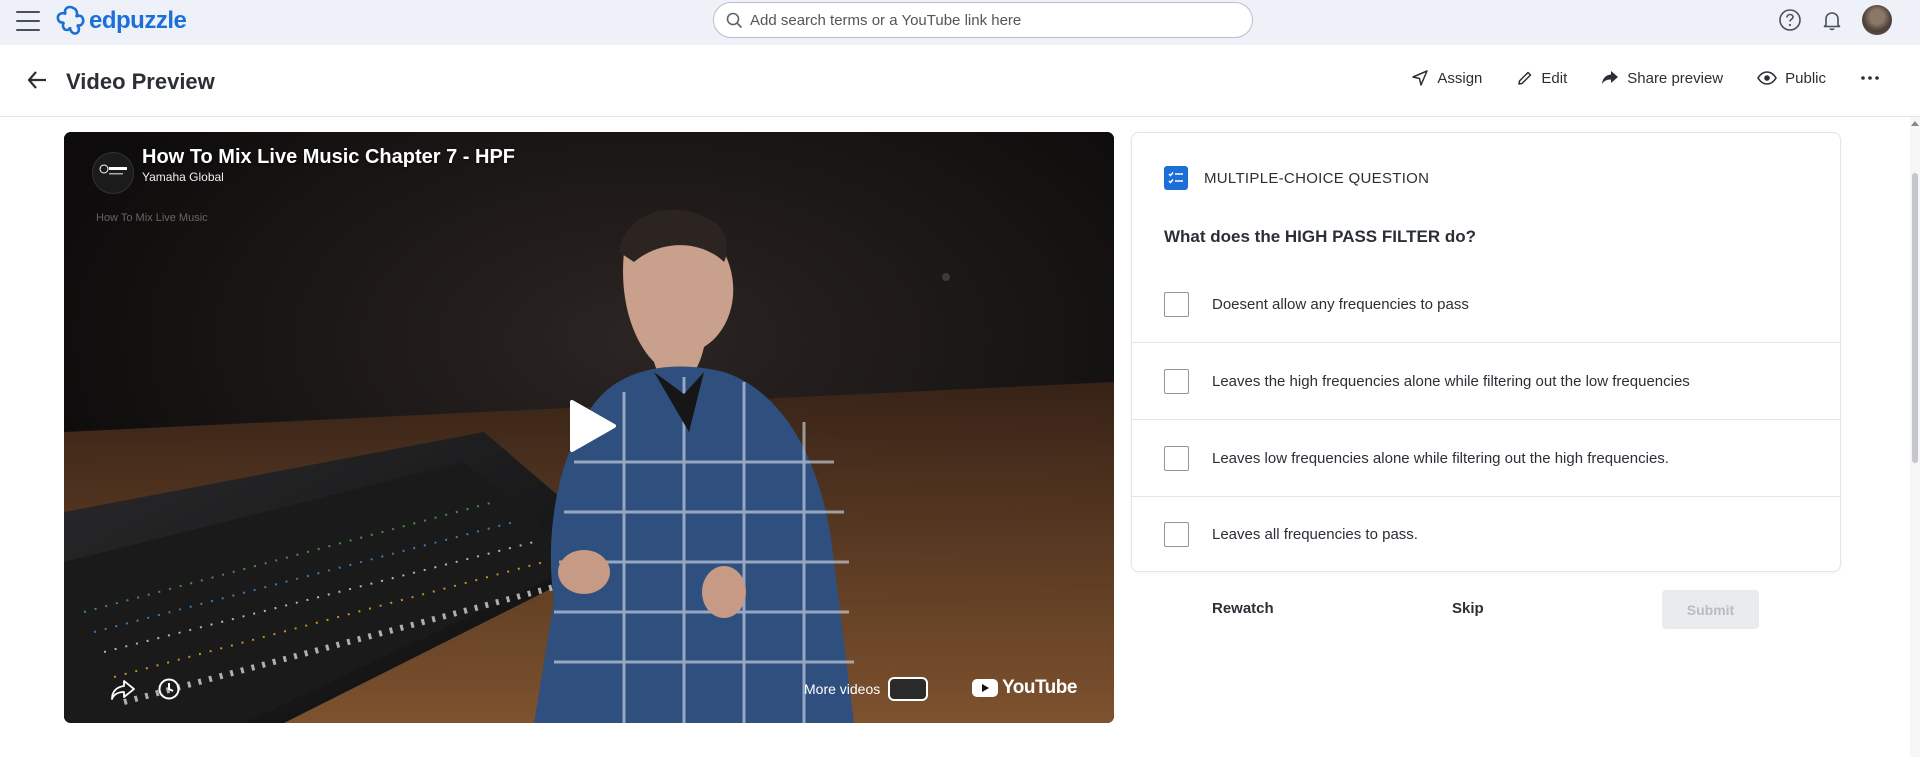 The width and height of the screenshot is (1920, 757). I want to click on submit-button: Submit, so click(1710, 609).